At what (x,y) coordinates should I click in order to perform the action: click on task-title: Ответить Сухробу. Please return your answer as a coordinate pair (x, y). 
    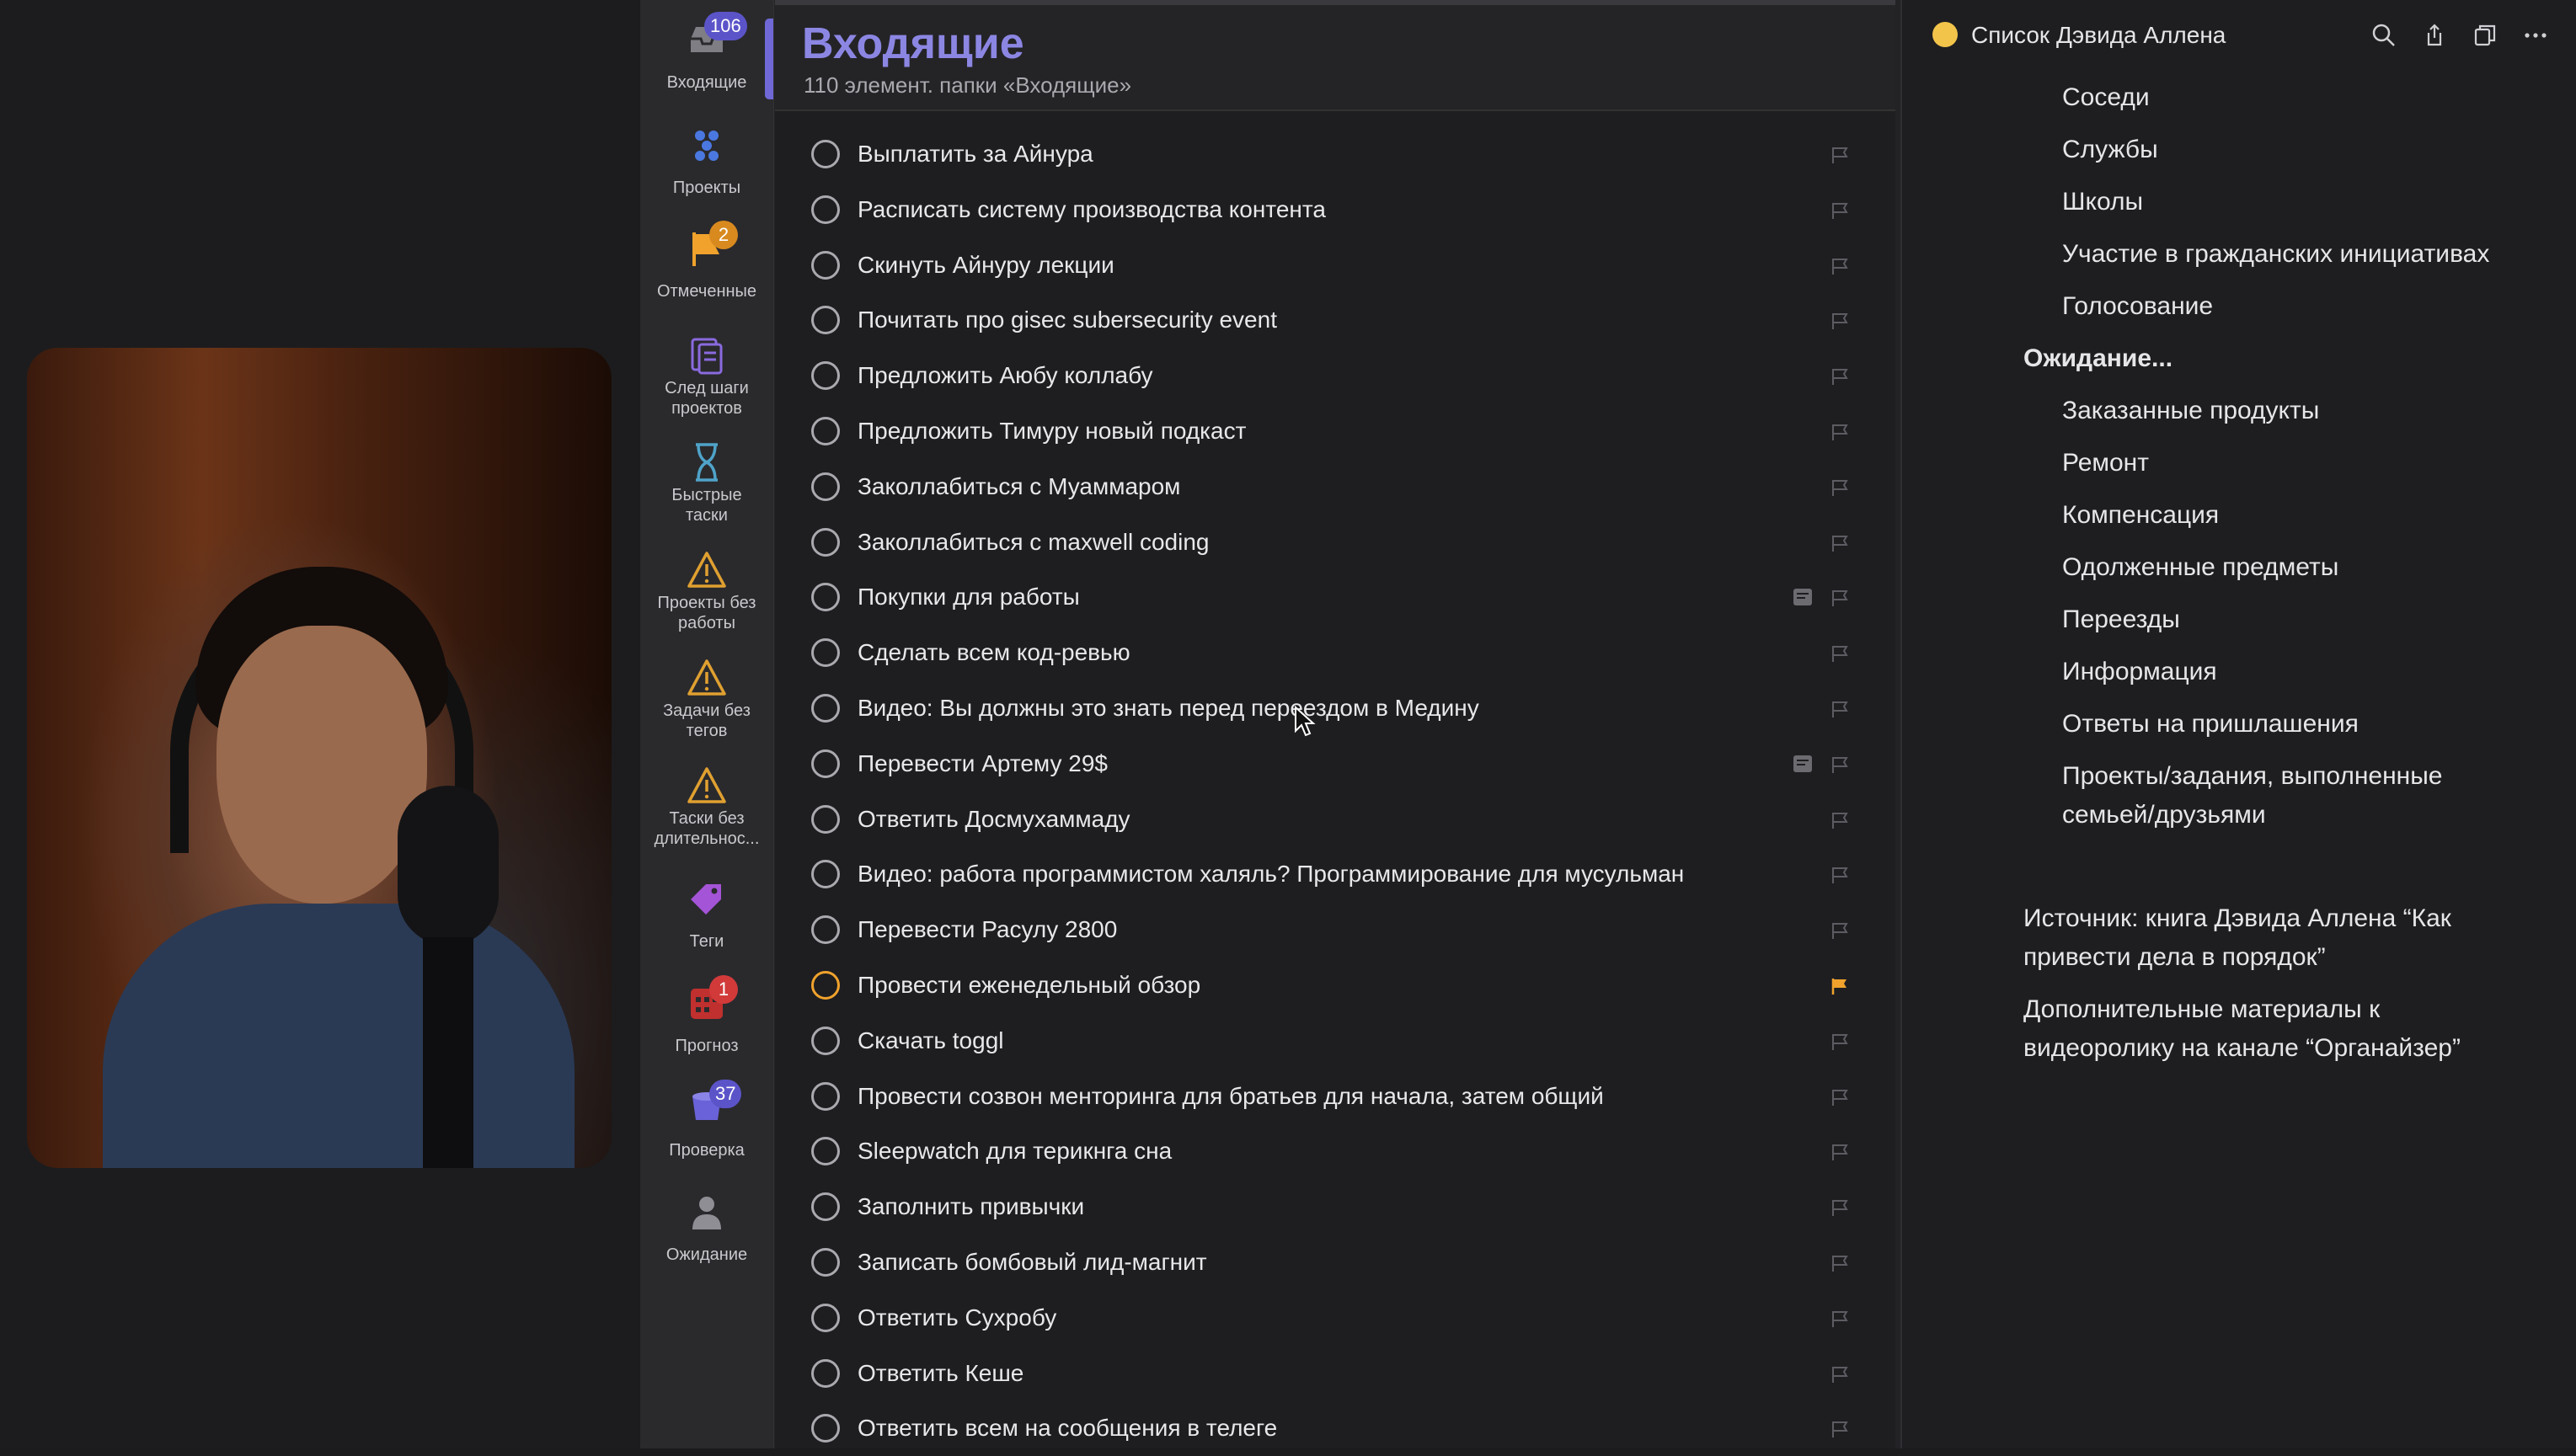
    Looking at the image, I should click on (957, 1318).